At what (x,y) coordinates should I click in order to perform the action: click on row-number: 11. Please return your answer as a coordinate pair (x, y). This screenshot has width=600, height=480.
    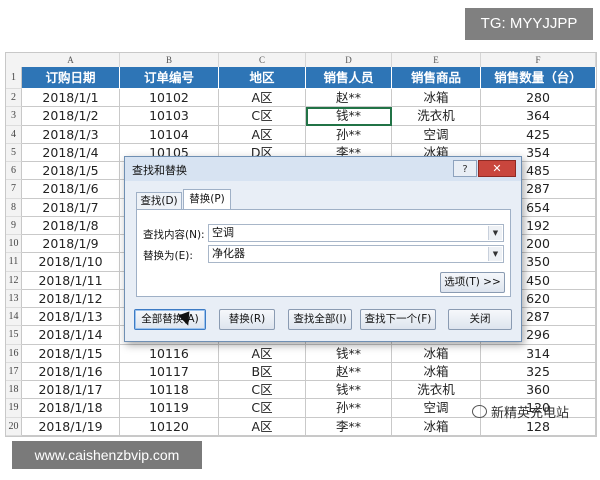
    Looking at the image, I should click on (14, 262).